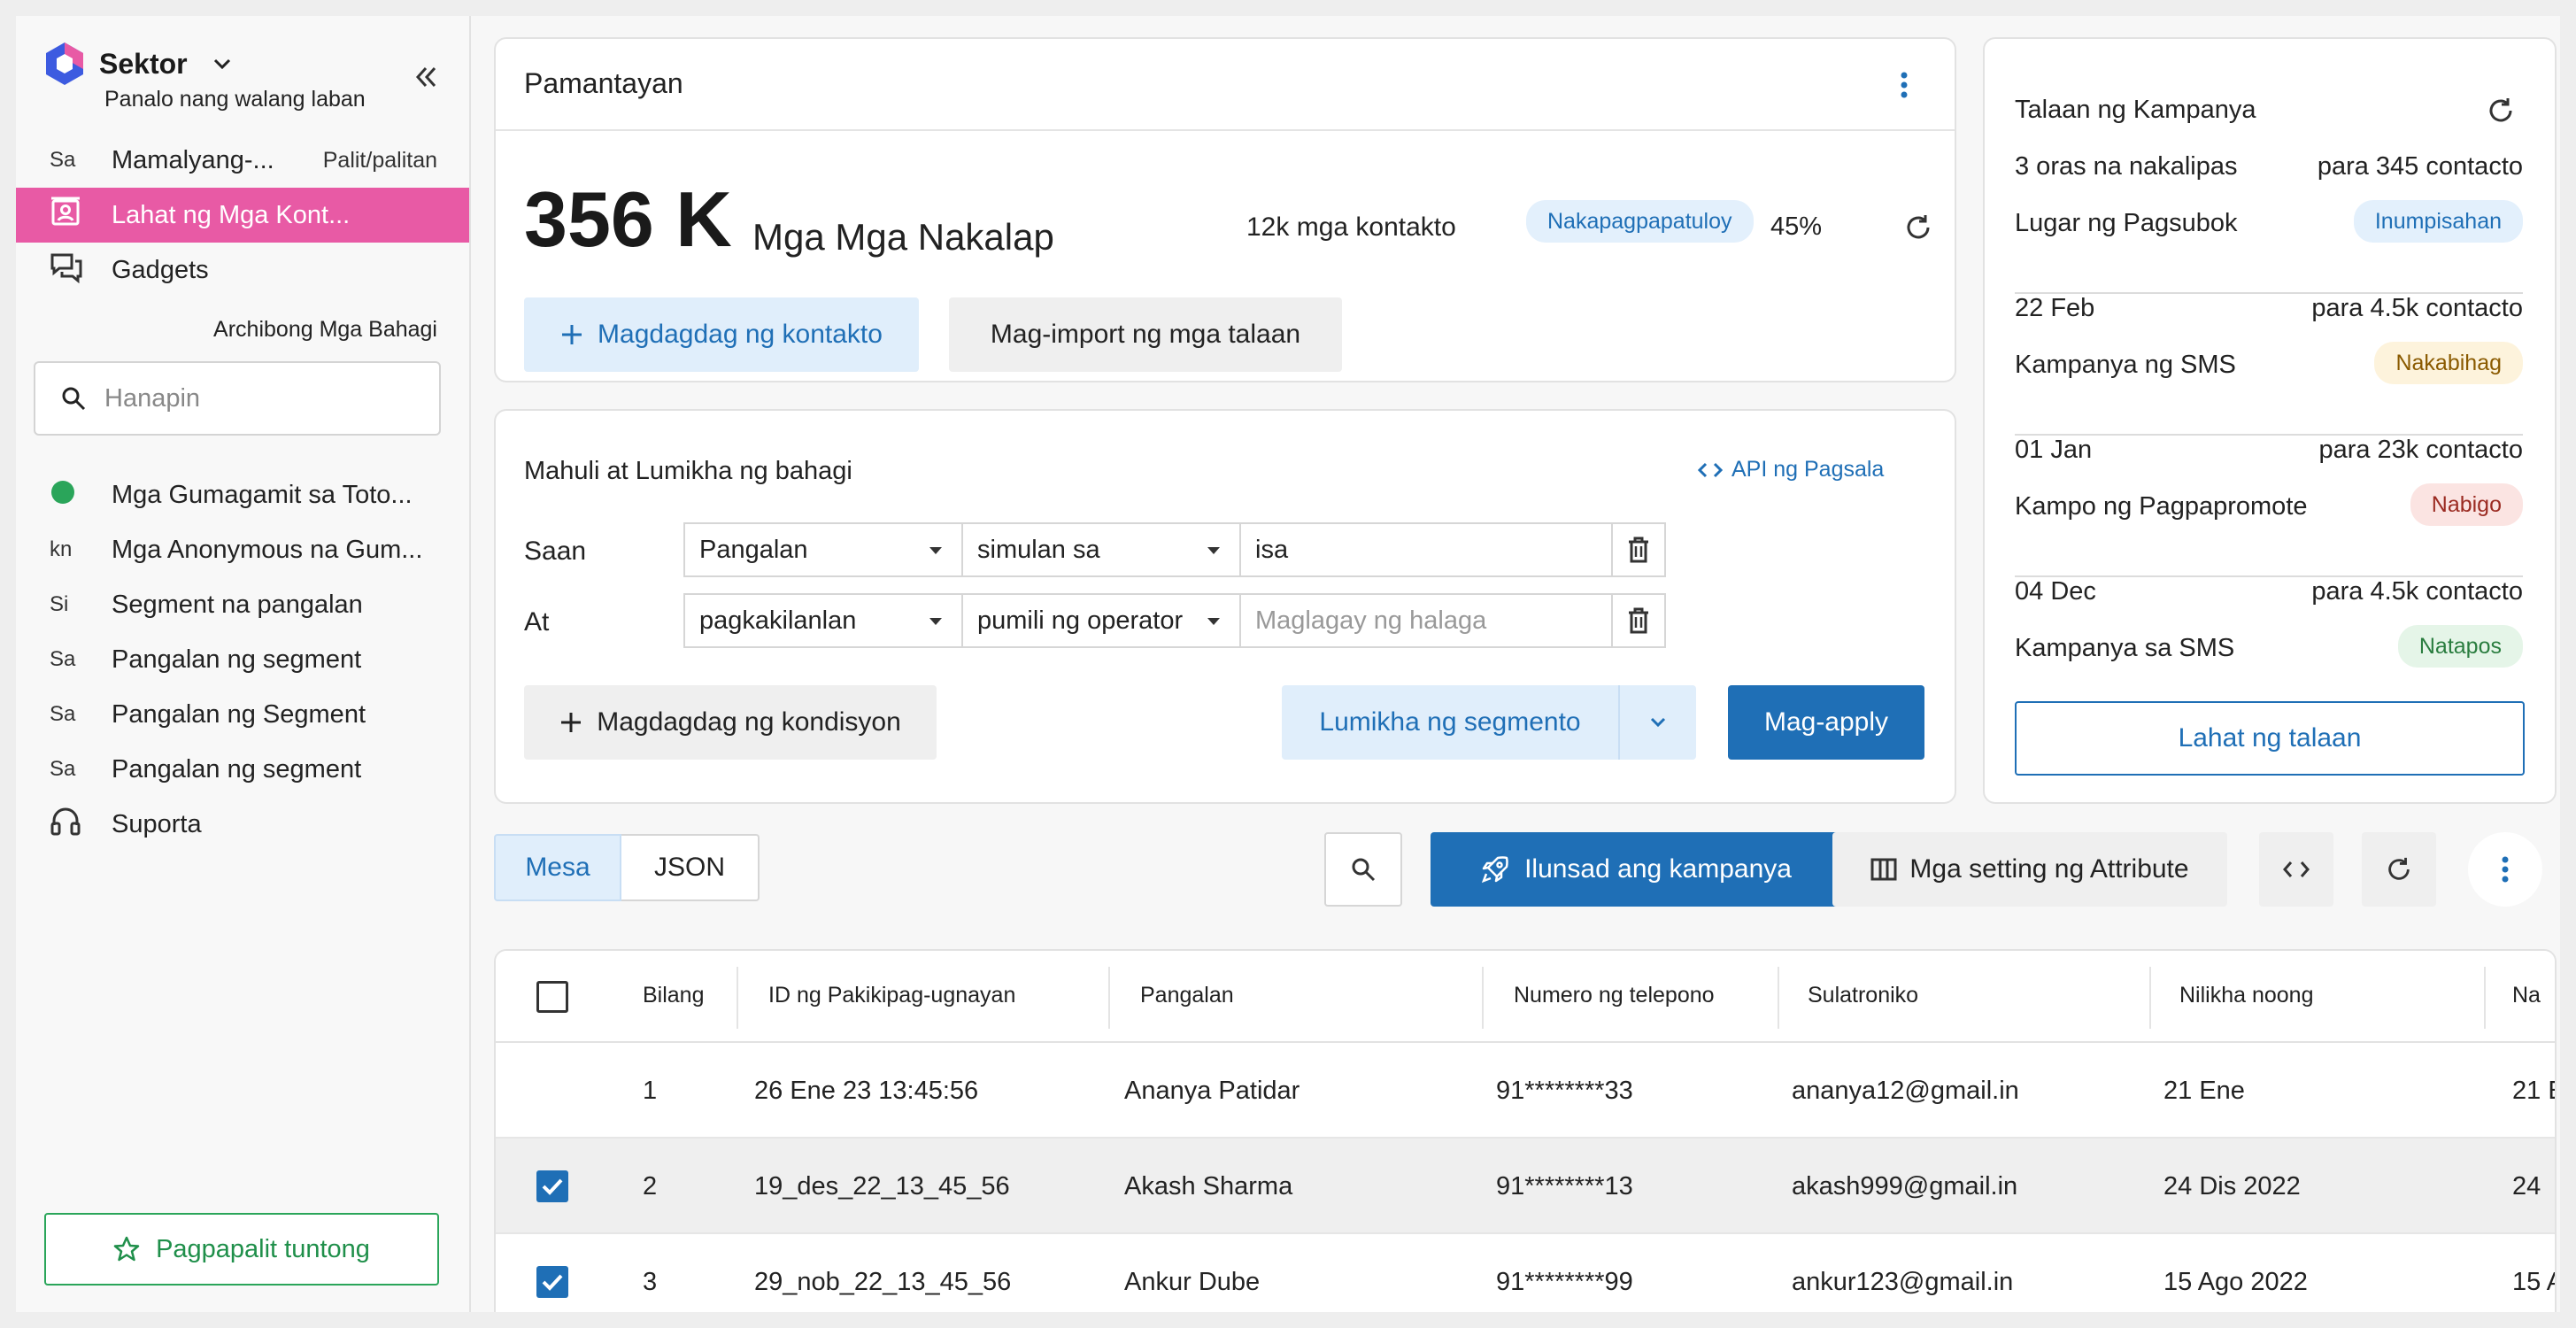 Image resolution: width=2576 pixels, height=1328 pixels. Describe the element at coordinates (2054, 450) in the screenshot. I see `campaign-date: 01 Jan` at that location.